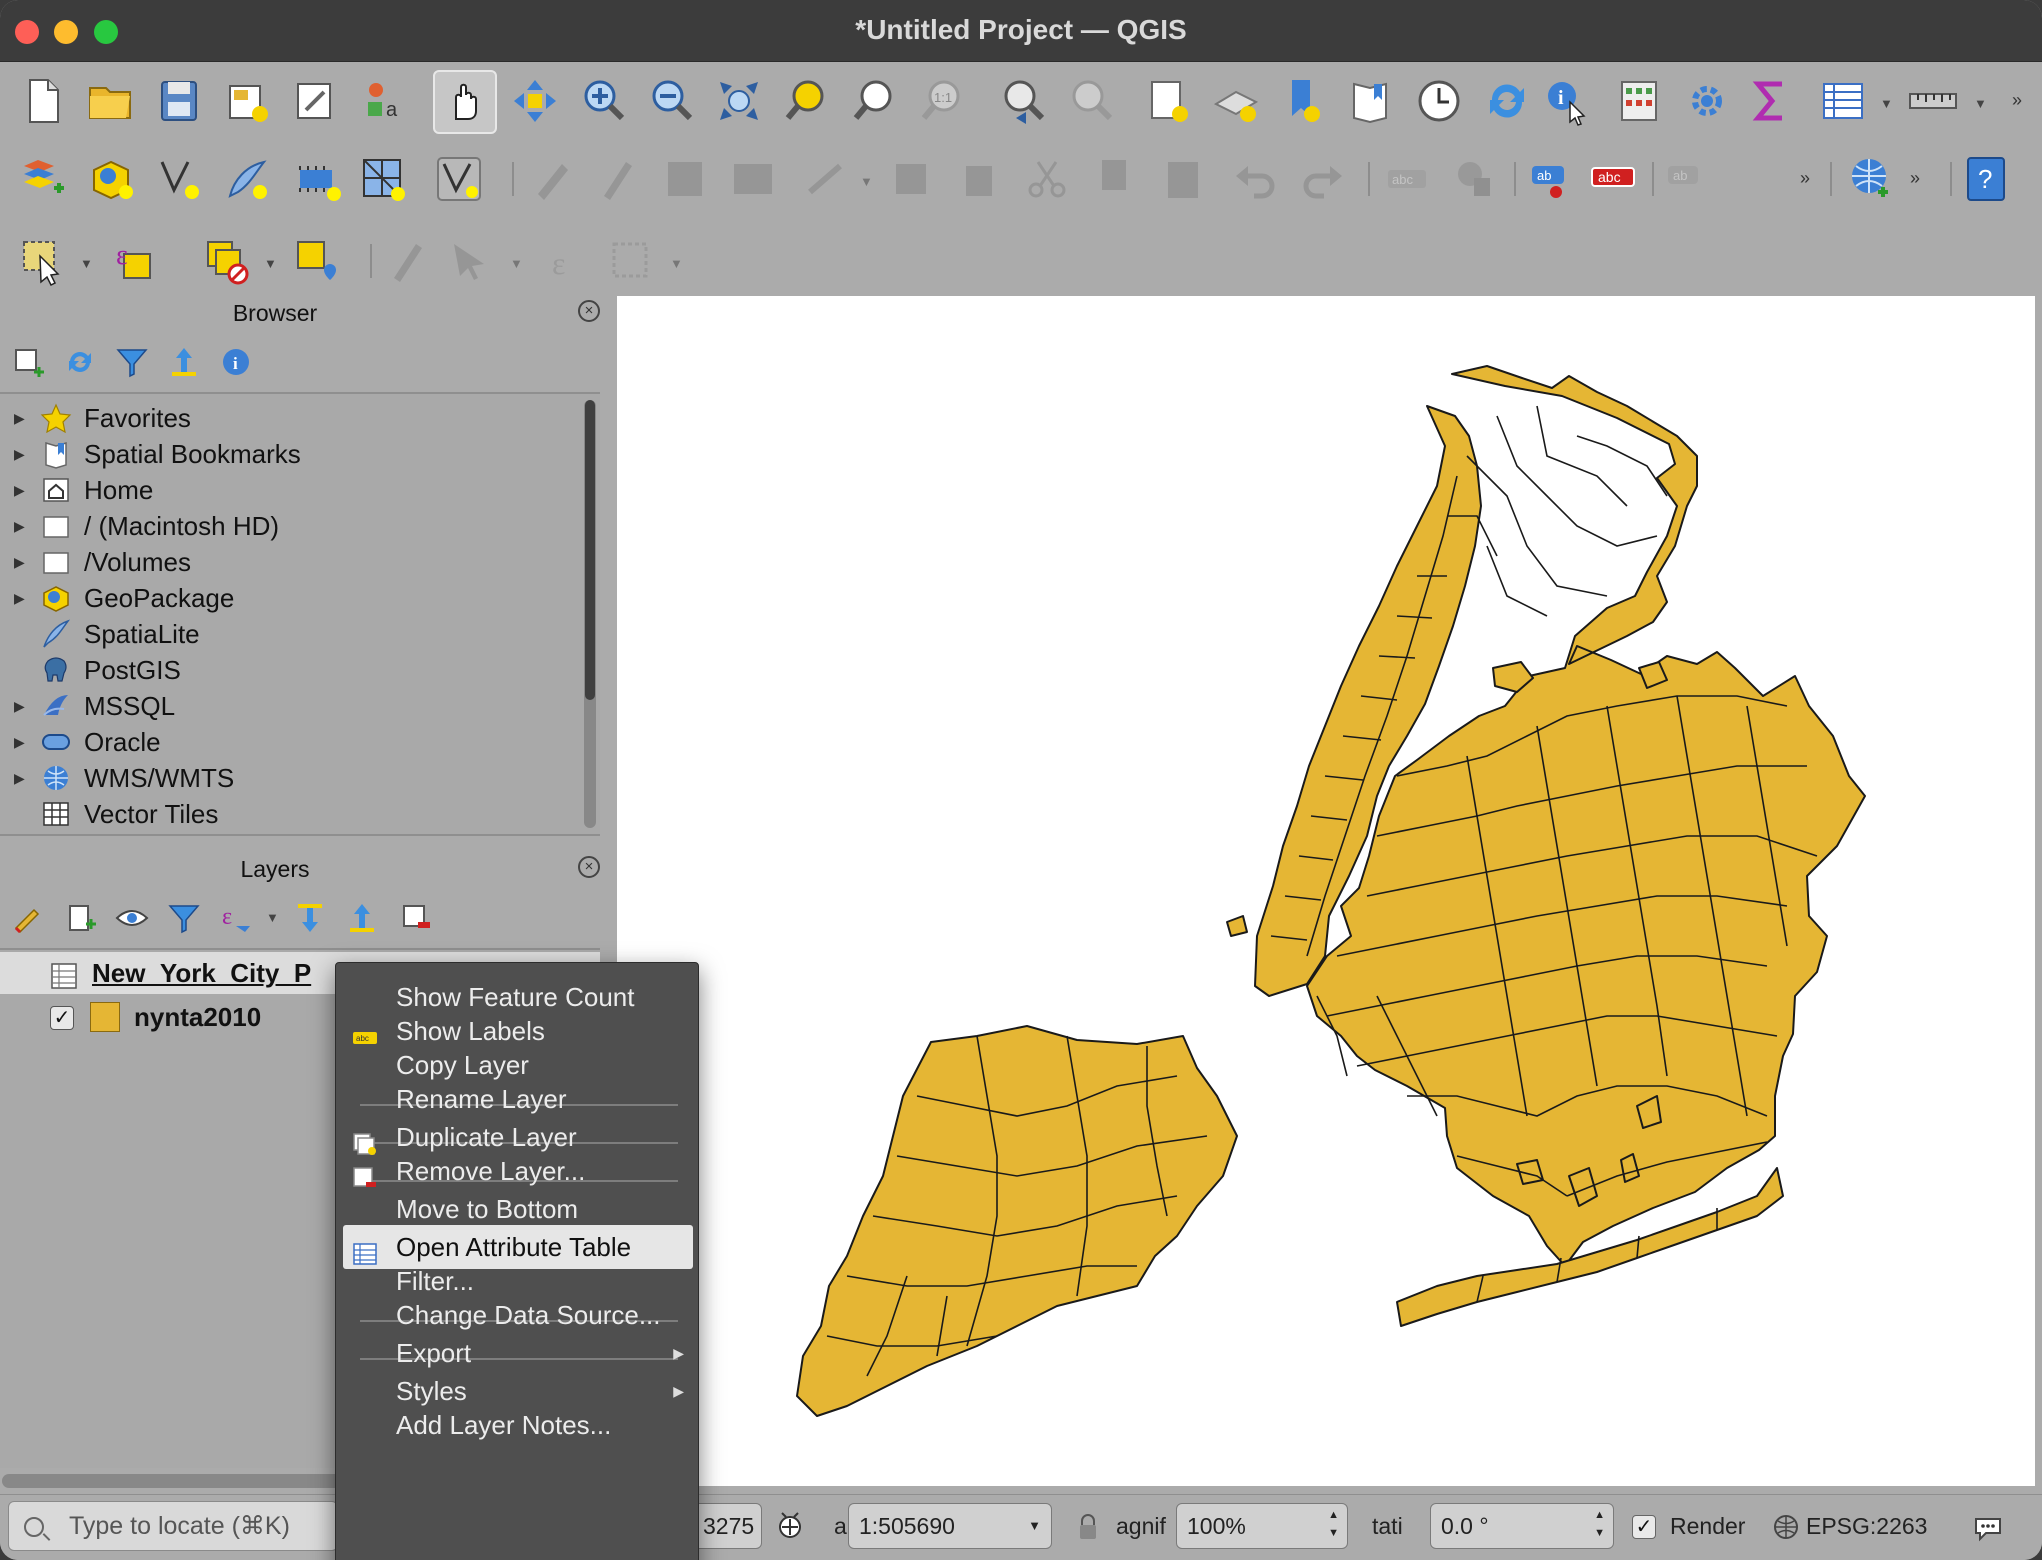 The image size is (2042, 1560). I want to click on rotation-spinbox: 0.0 ° ▲ ▼, so click(1522, 1526).